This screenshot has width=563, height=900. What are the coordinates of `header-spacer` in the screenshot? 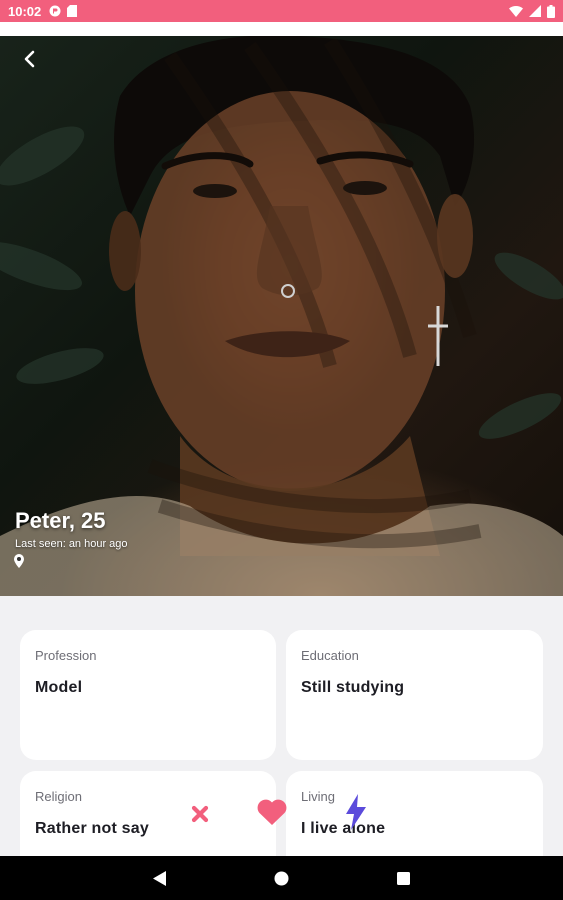 It's located at (281, 29).